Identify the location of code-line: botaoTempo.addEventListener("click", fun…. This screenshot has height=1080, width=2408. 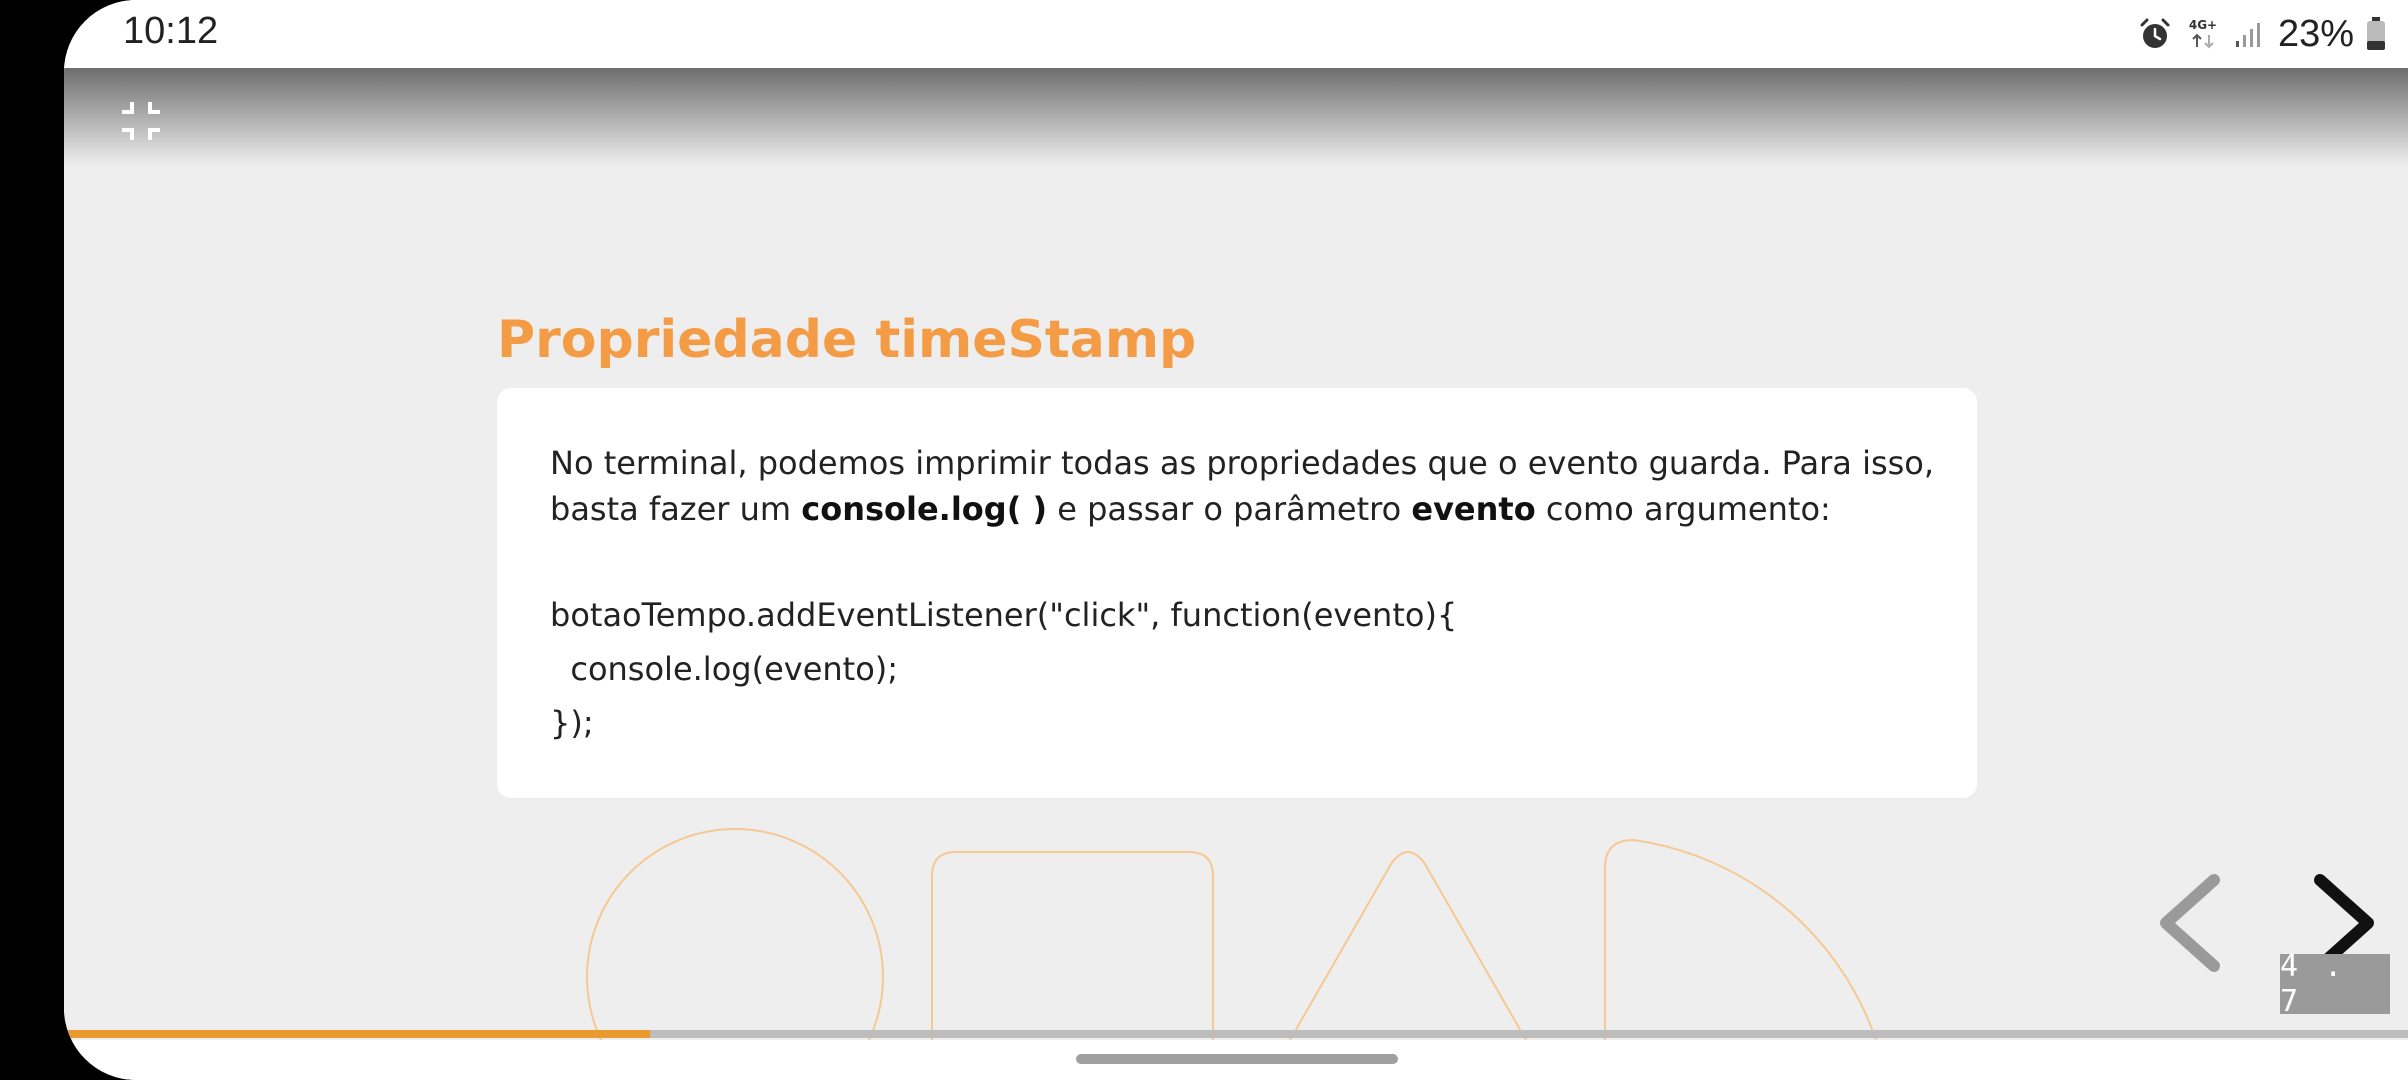
(1004, 615).